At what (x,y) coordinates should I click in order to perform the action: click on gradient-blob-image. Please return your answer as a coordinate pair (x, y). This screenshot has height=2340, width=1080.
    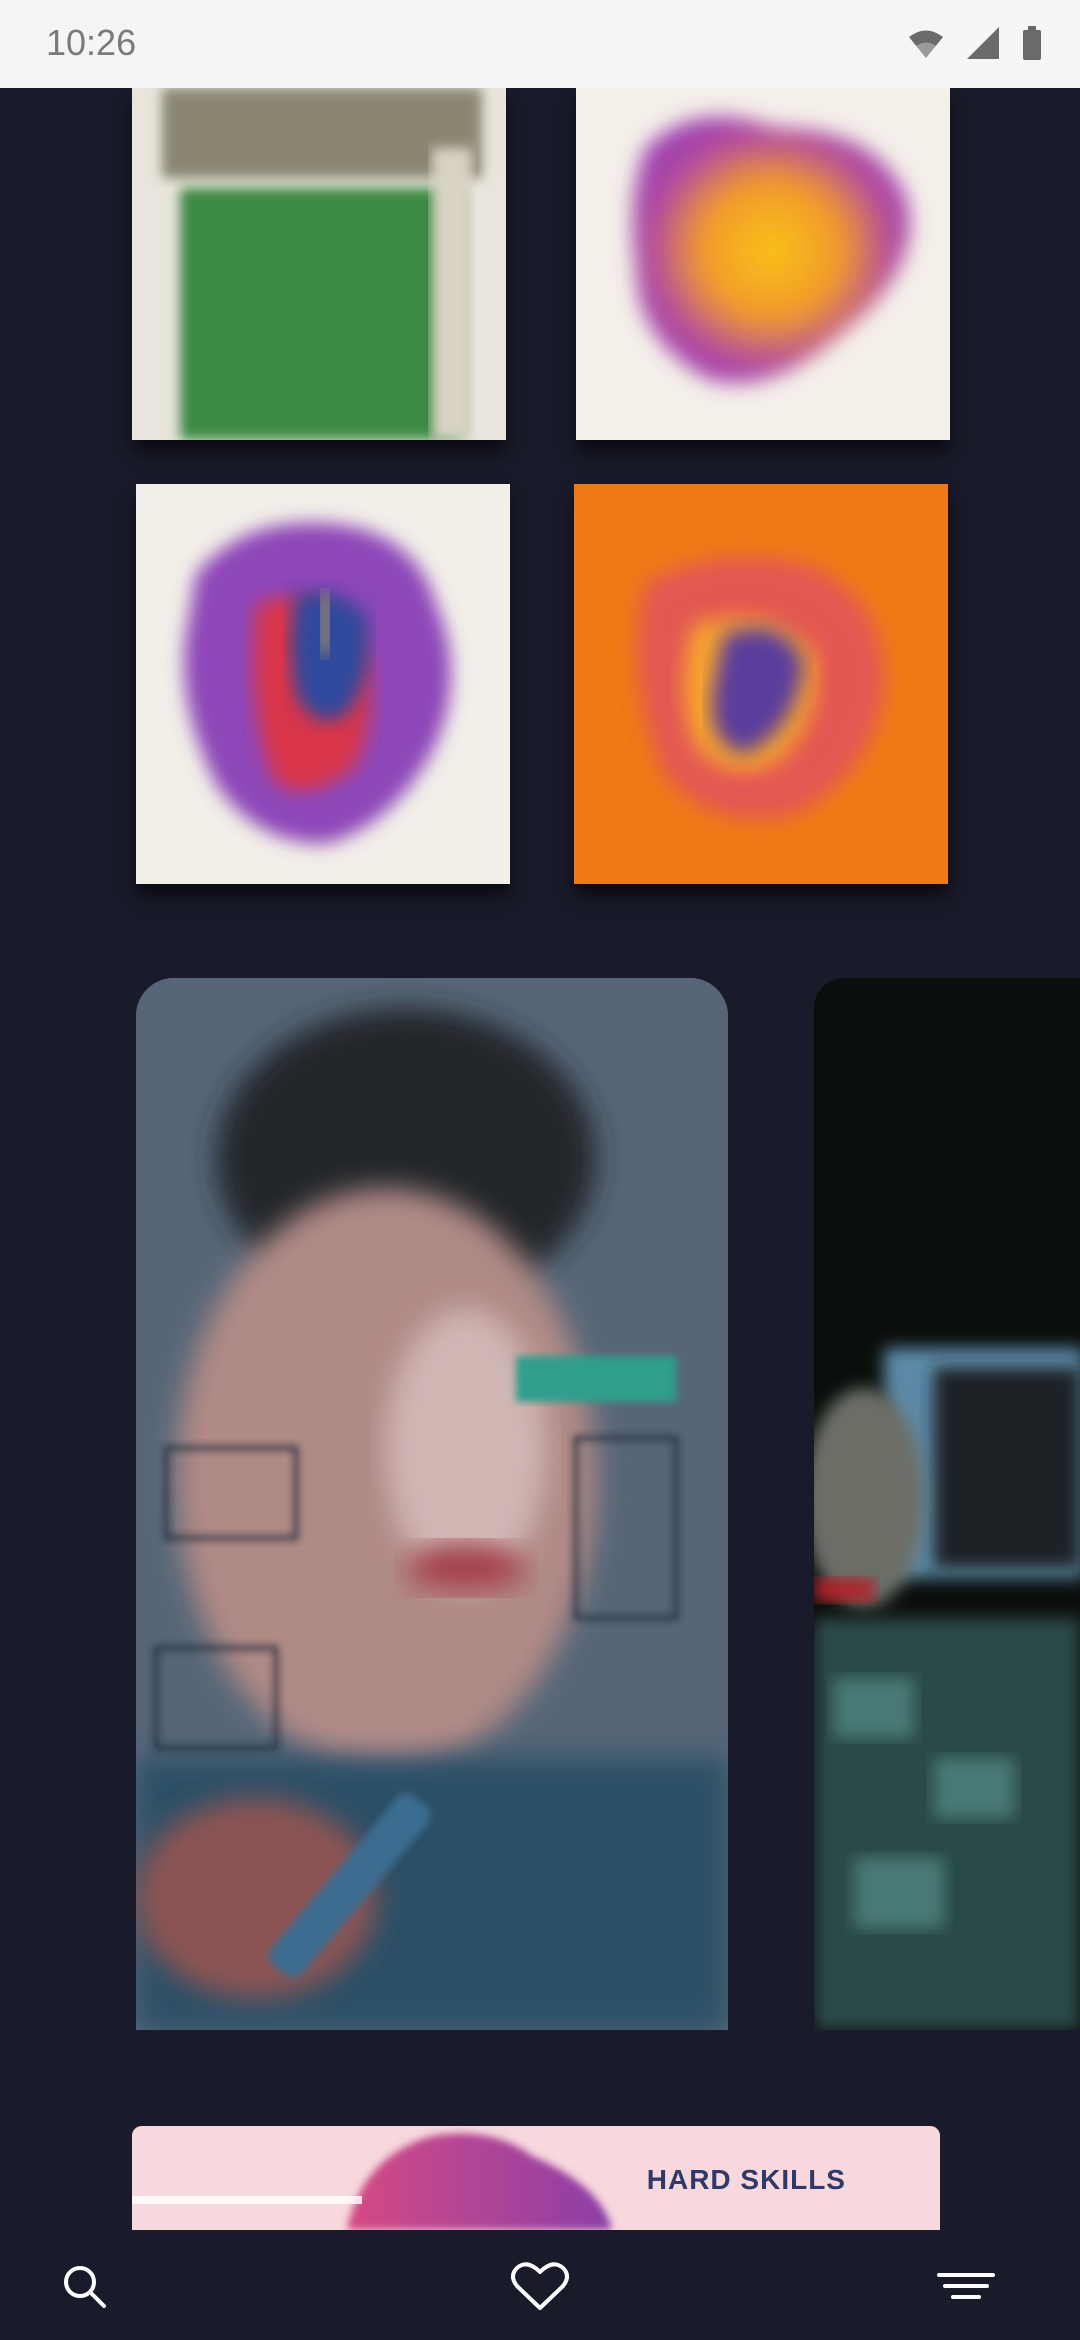
    Looking at the image, I should click on (763, 264).